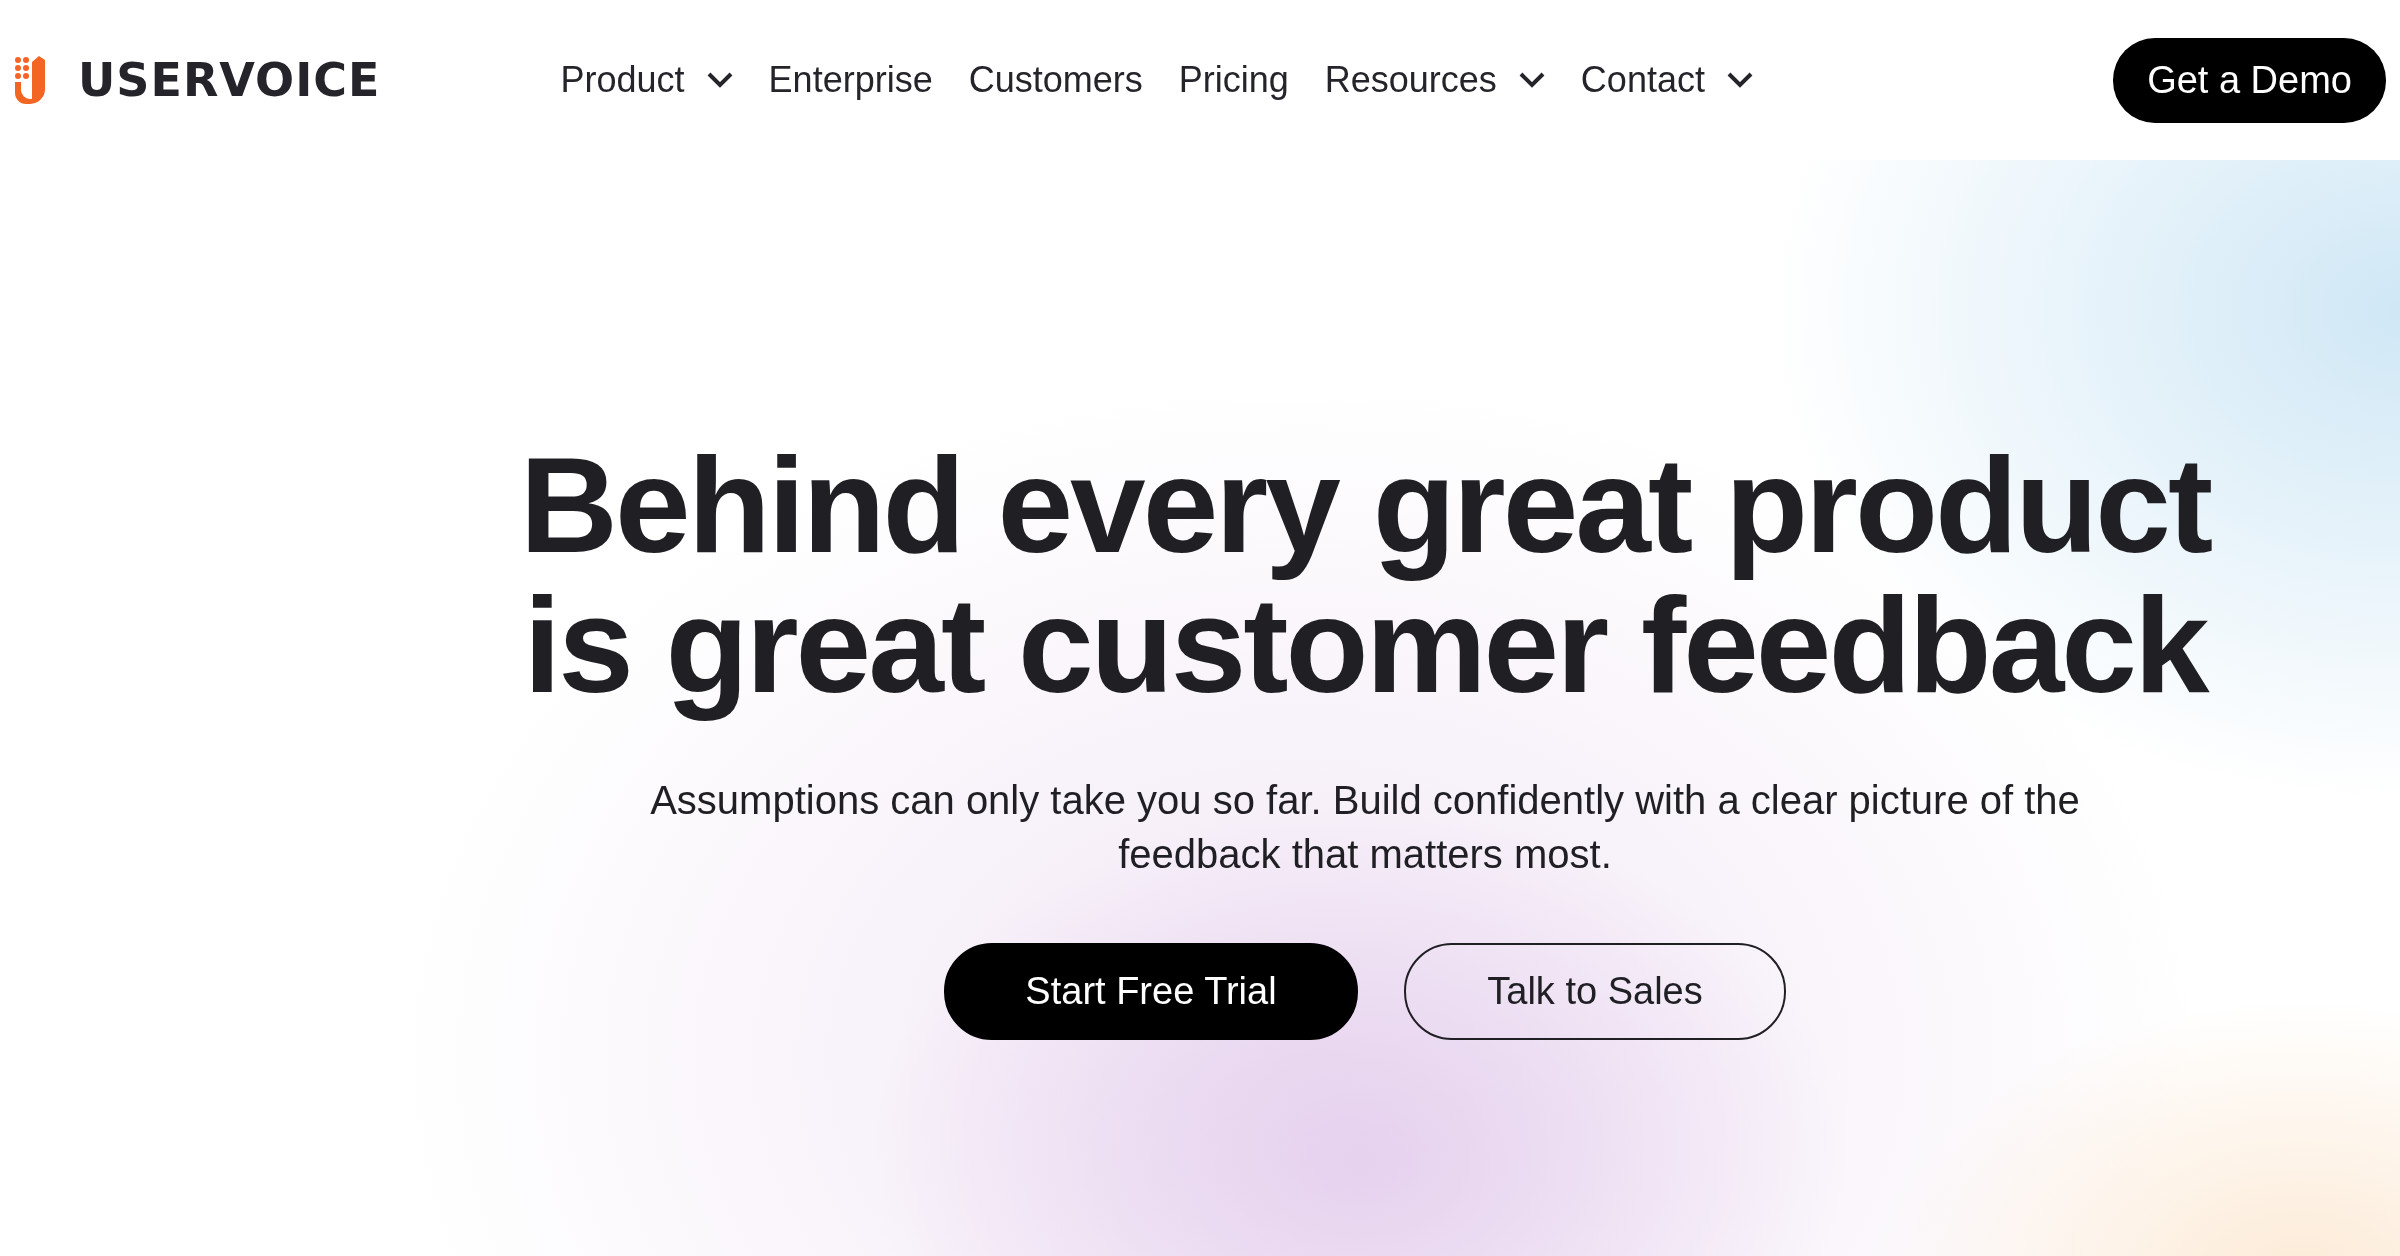  I want to click on logo-wordmark: USERVOICE, so click(229, 80).